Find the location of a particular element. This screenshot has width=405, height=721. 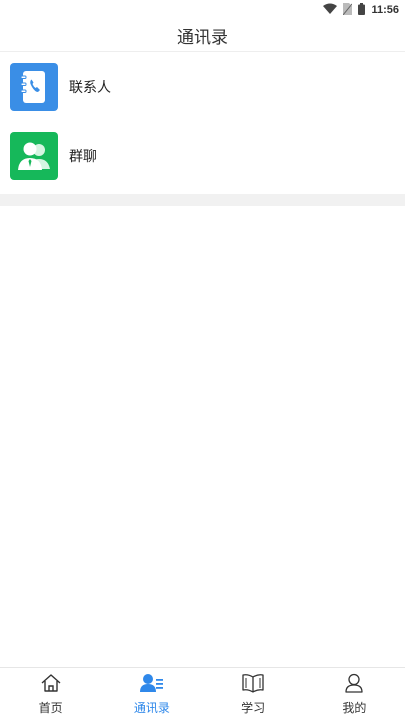

status-bar: 11:56 is located at coordinates (202, 10).